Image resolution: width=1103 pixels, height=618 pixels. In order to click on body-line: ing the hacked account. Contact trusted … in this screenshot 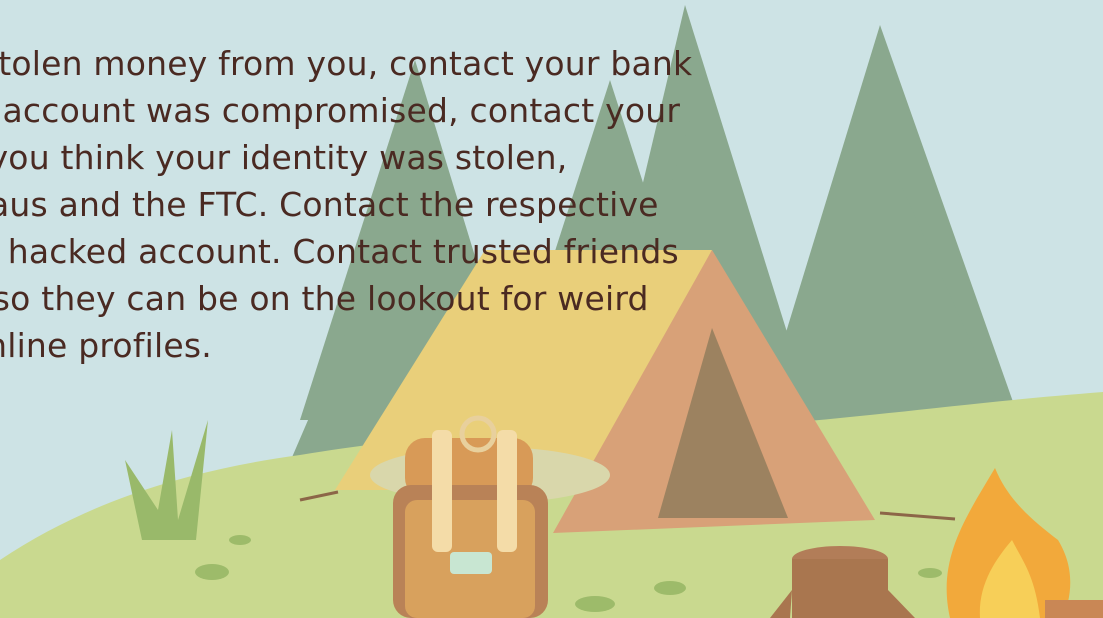, I will do `click(339, 251)`.